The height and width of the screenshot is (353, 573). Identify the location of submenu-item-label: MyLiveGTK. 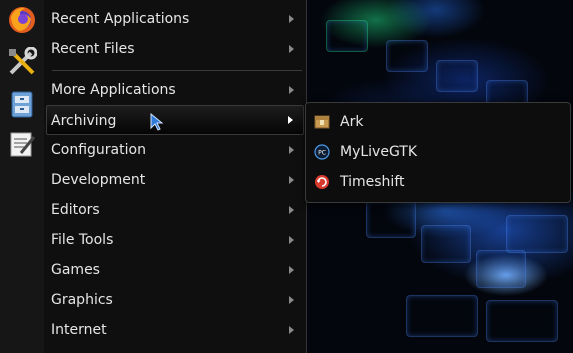
(379, 152).